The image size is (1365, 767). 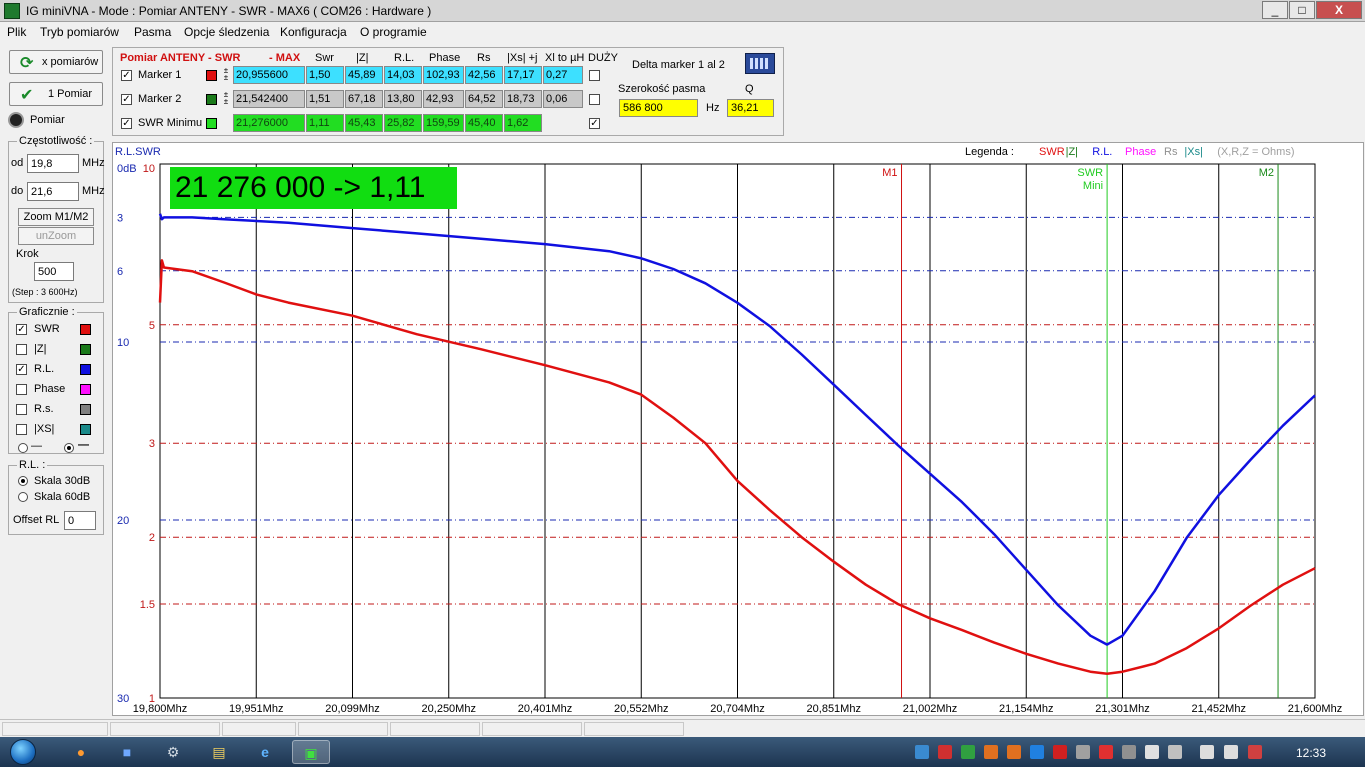 I want to click on xs-color-swatch, so click(x=85, y=429).